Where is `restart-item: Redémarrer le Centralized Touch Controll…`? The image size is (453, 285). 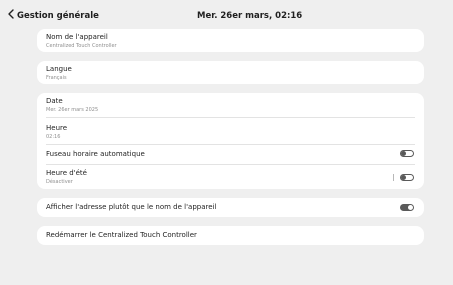 restart-item: Redémarrer le Centralized Touch Controll… is located at coordinates (230, 235).